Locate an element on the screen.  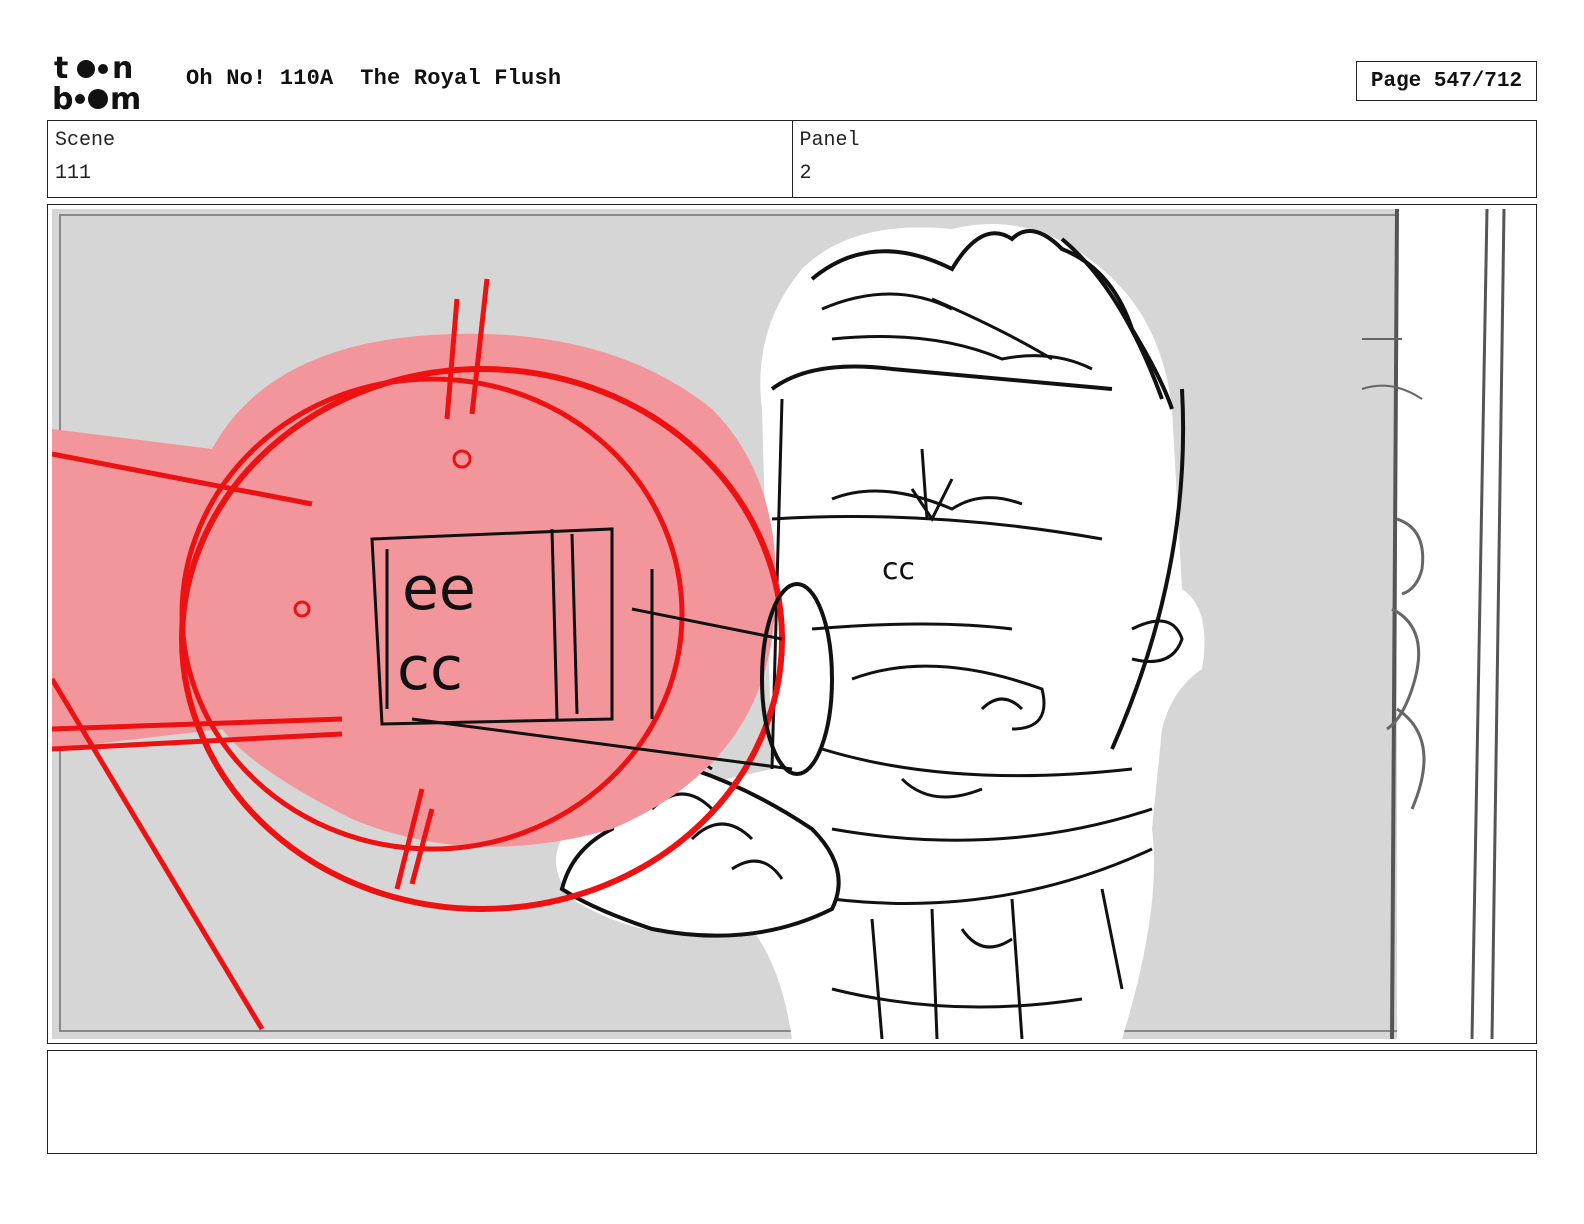
svg-text: t is located at coordinates (61, 69).